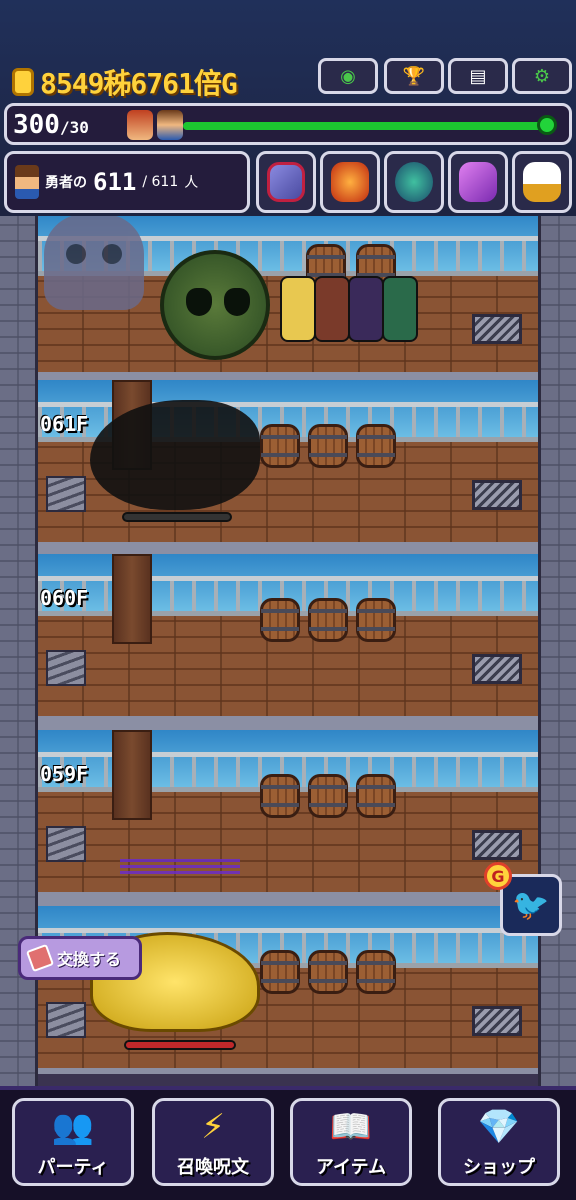 The height and width of the screenshot is (1200, 576). I want to click on ticket-icon, so click(40, 958).